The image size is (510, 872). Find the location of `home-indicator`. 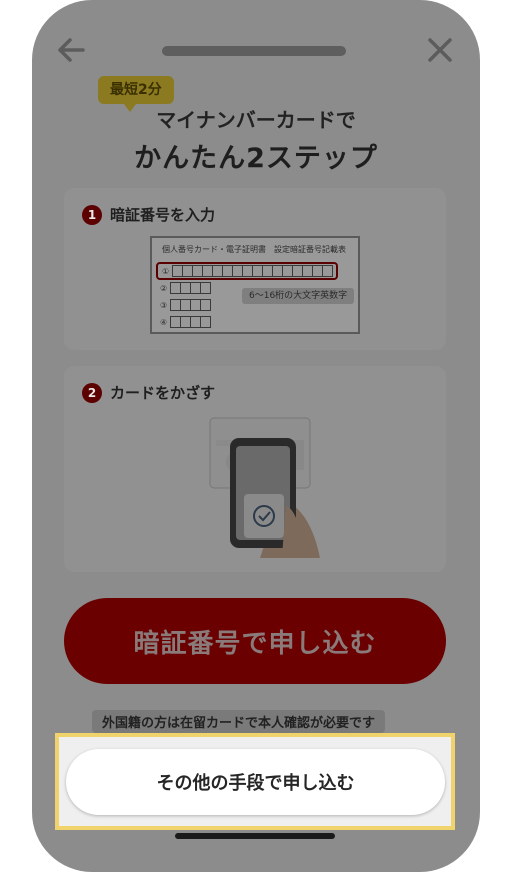

home-indicator is located at coordinates (255, 836).